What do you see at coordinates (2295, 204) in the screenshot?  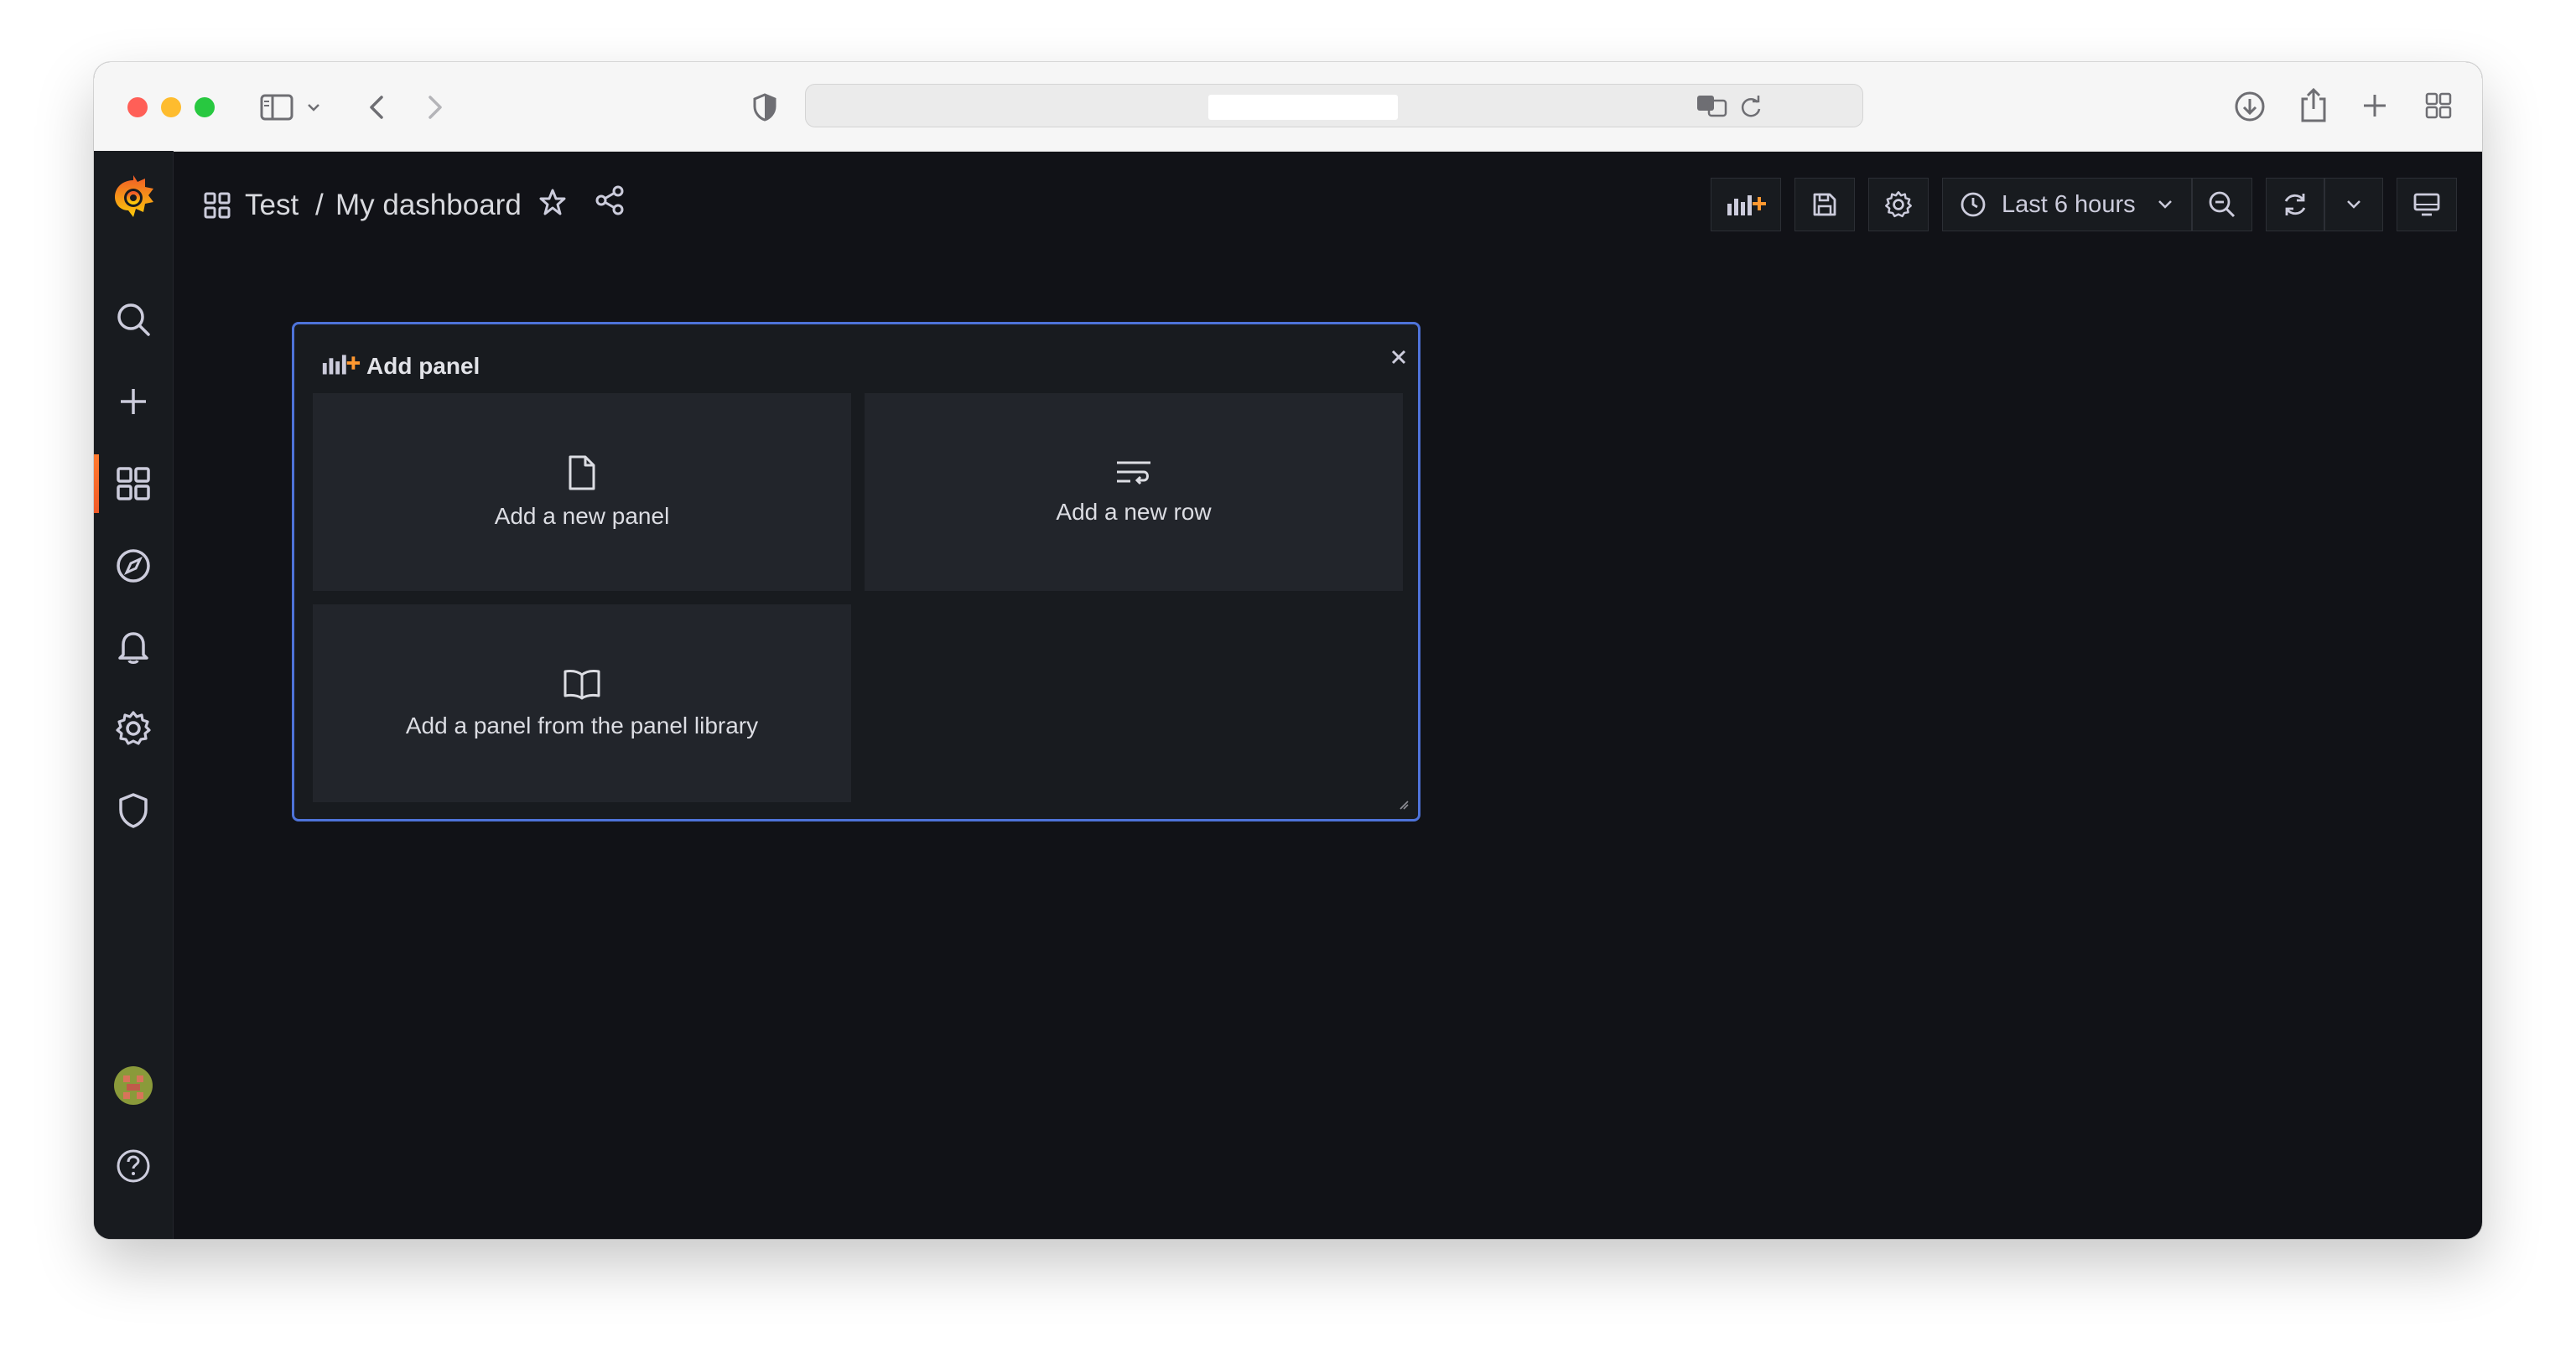 I see `refresh-button` at bounding box center [2295, 204].